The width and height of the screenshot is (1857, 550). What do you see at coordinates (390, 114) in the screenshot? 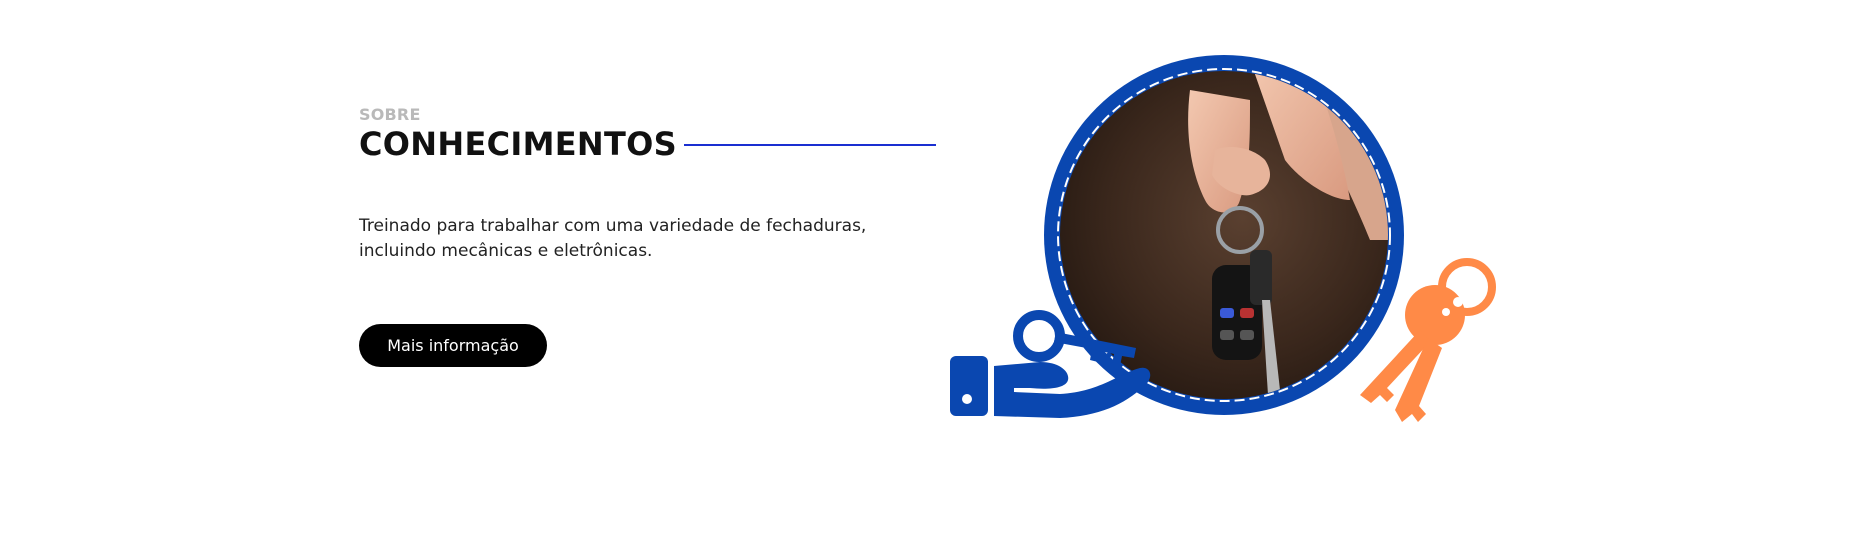
I see `section-eyebrow: SOBRE` at bounding box center [390, 114].